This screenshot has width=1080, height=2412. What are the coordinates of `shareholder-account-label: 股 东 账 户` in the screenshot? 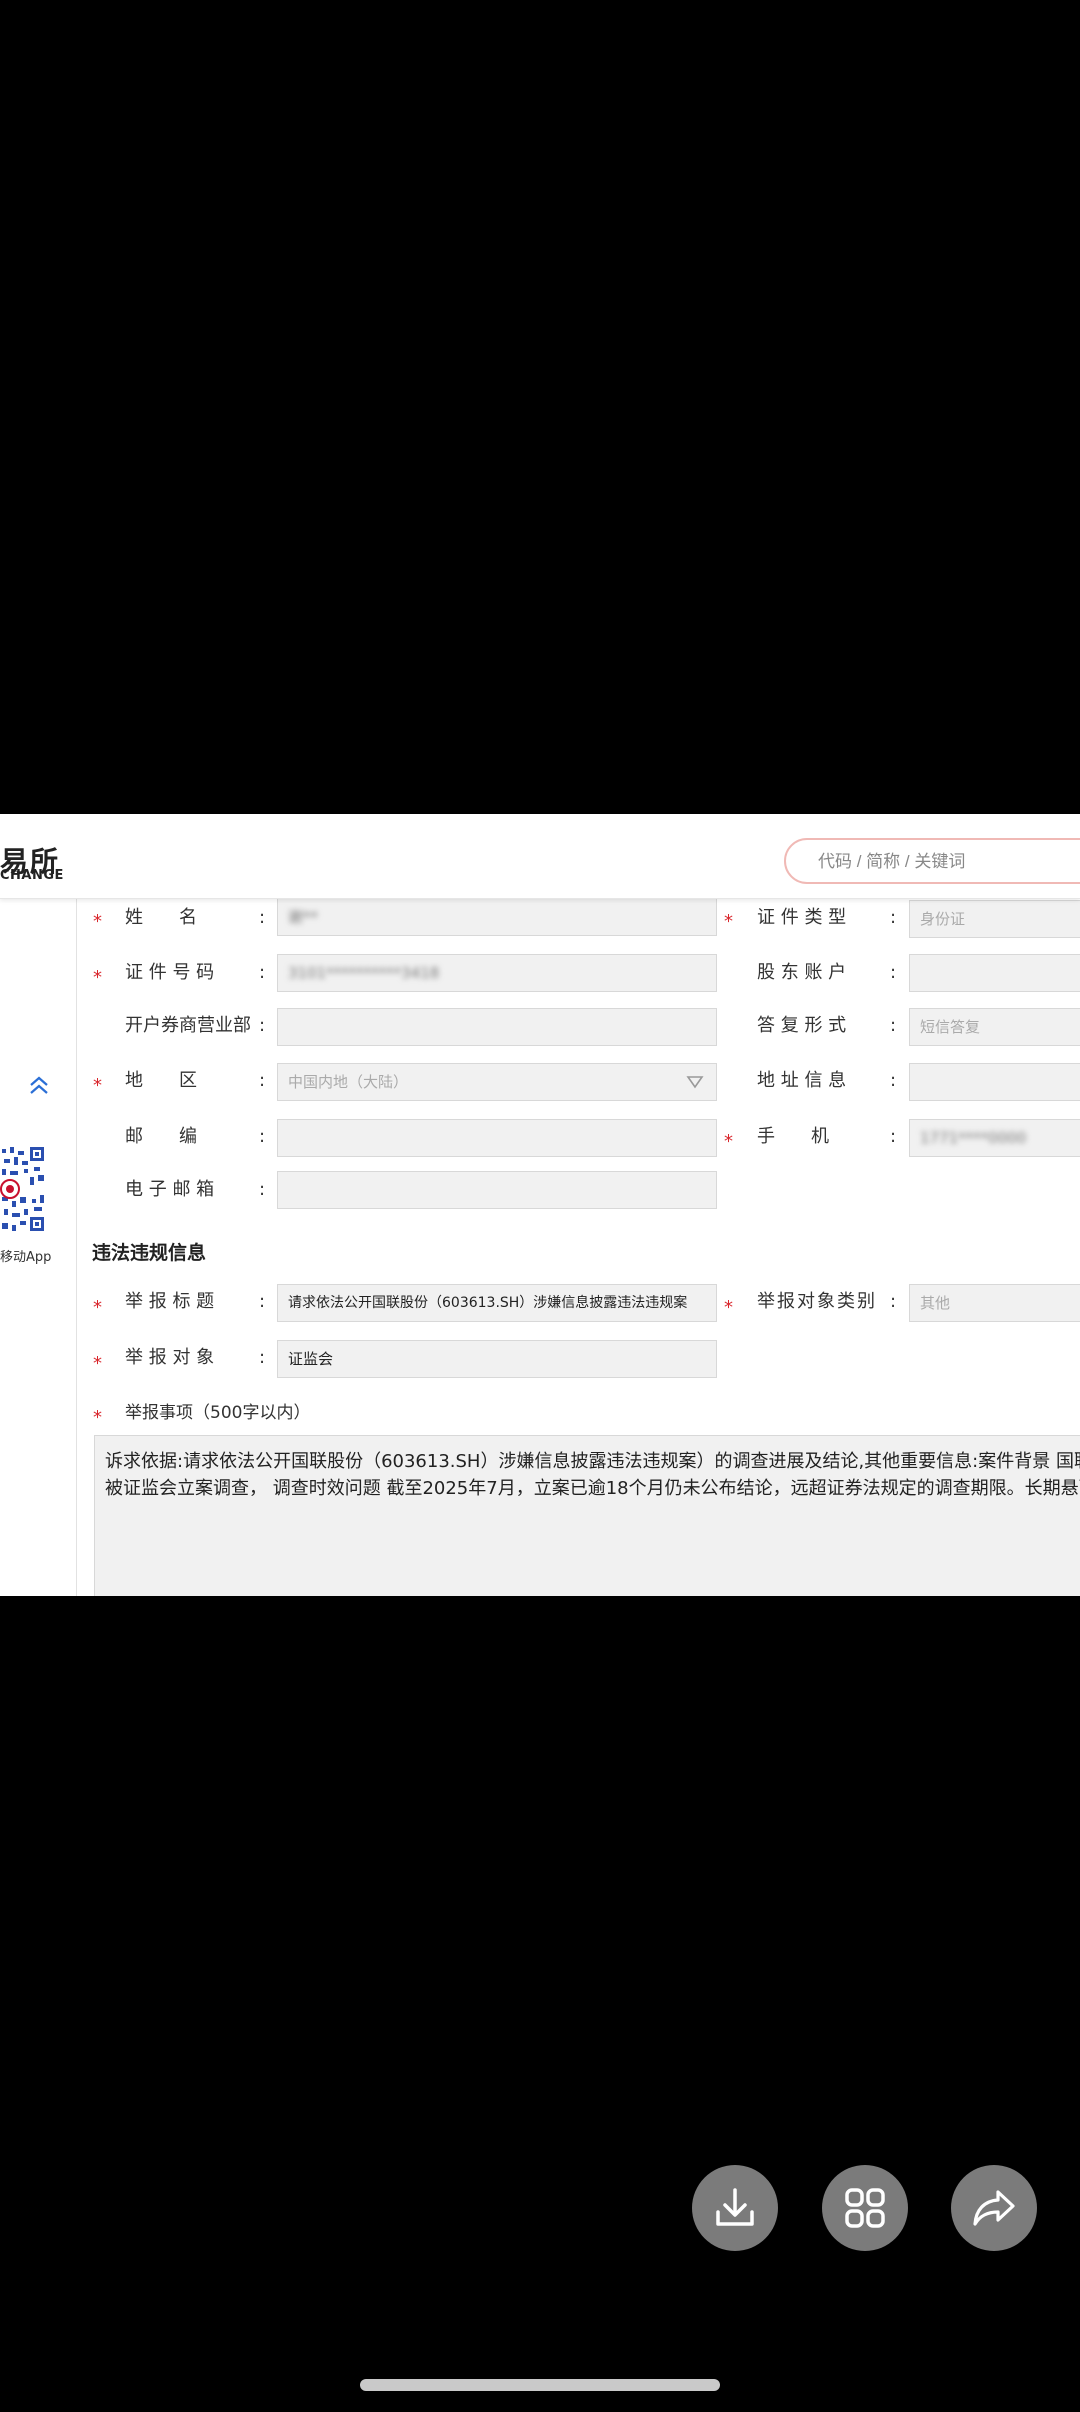 It's located at (802, 972).